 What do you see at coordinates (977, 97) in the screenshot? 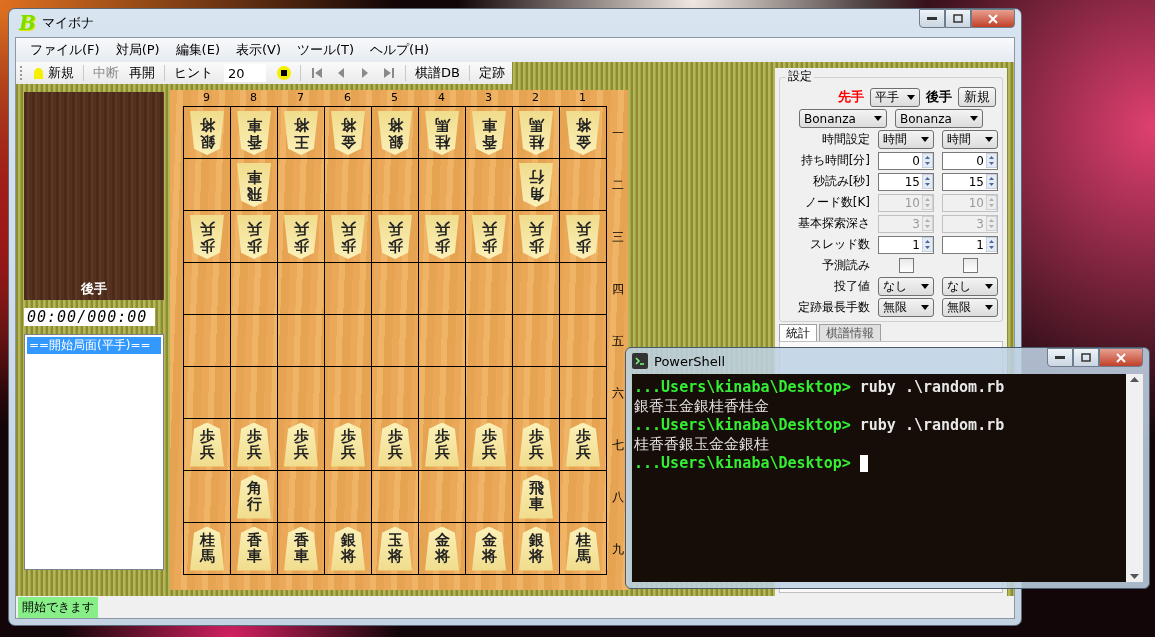
I see `new-button: 新規` at bounding box center [977, 97].